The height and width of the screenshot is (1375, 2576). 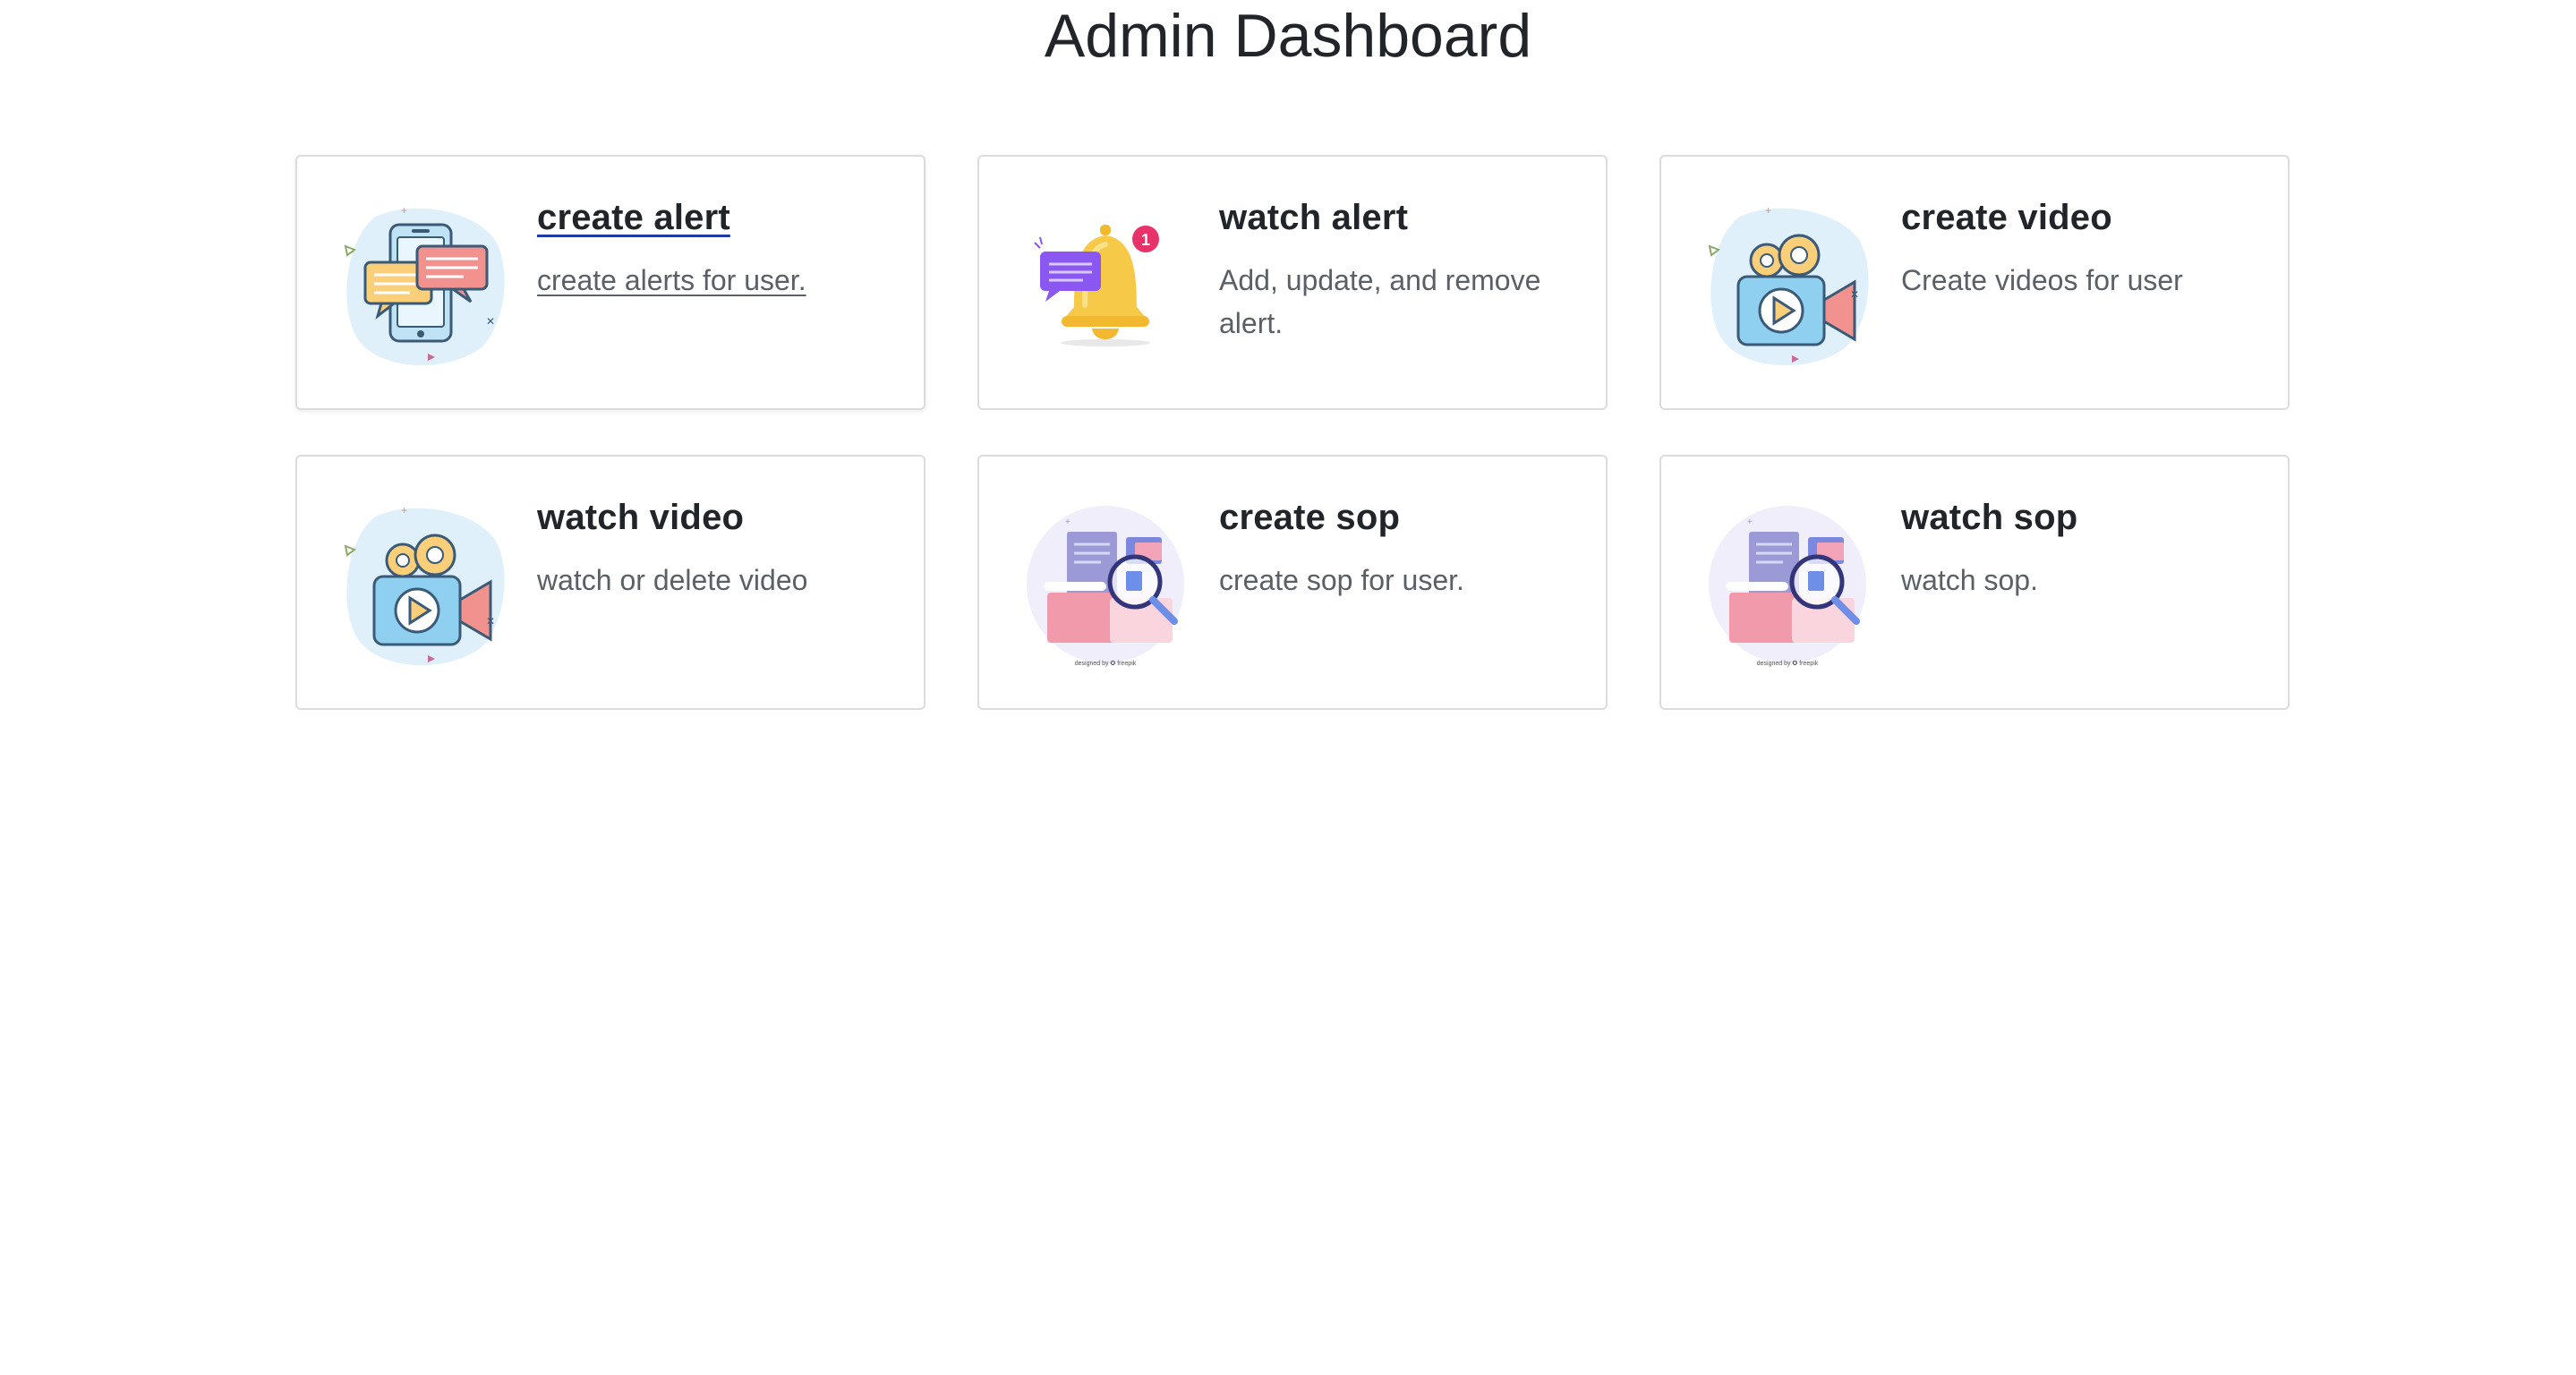 What do you see at coordinates (423, 285) in the screenshot?
I see `chat-phone-icon: ✕ +` at bounding box center [423, 285].